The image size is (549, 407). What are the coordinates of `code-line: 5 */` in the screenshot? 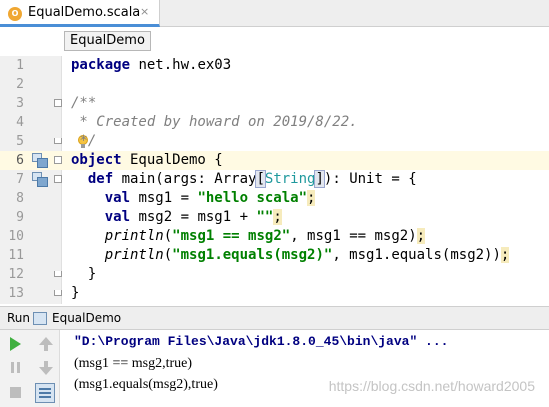 It's located at (274, 141).